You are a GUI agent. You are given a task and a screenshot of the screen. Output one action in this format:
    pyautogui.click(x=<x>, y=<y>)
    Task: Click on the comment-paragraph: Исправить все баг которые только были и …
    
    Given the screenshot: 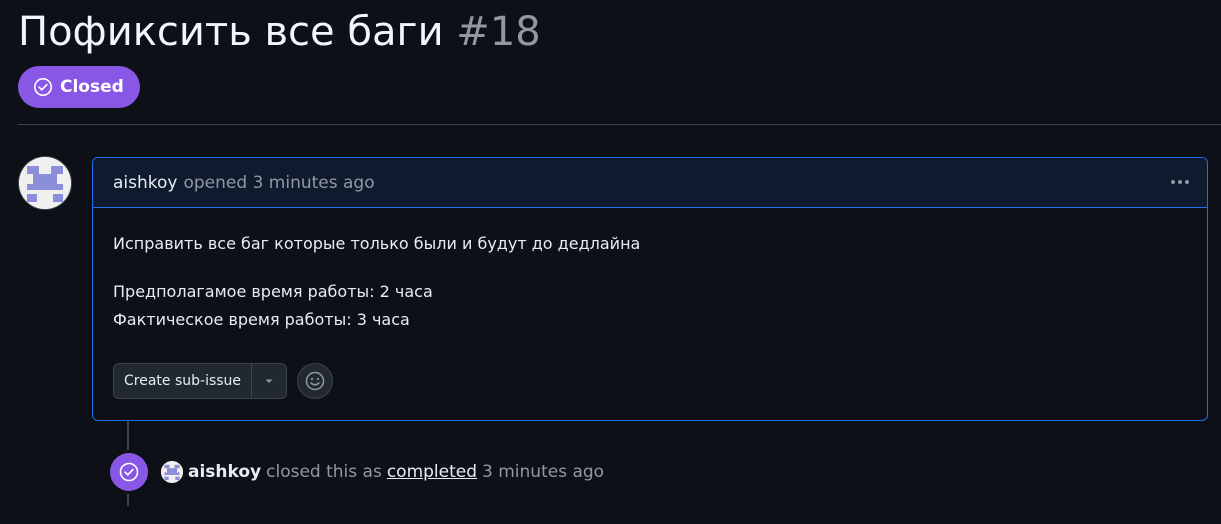 What is the action you would take?
    pyautogui.click(x=377, y=243)
    